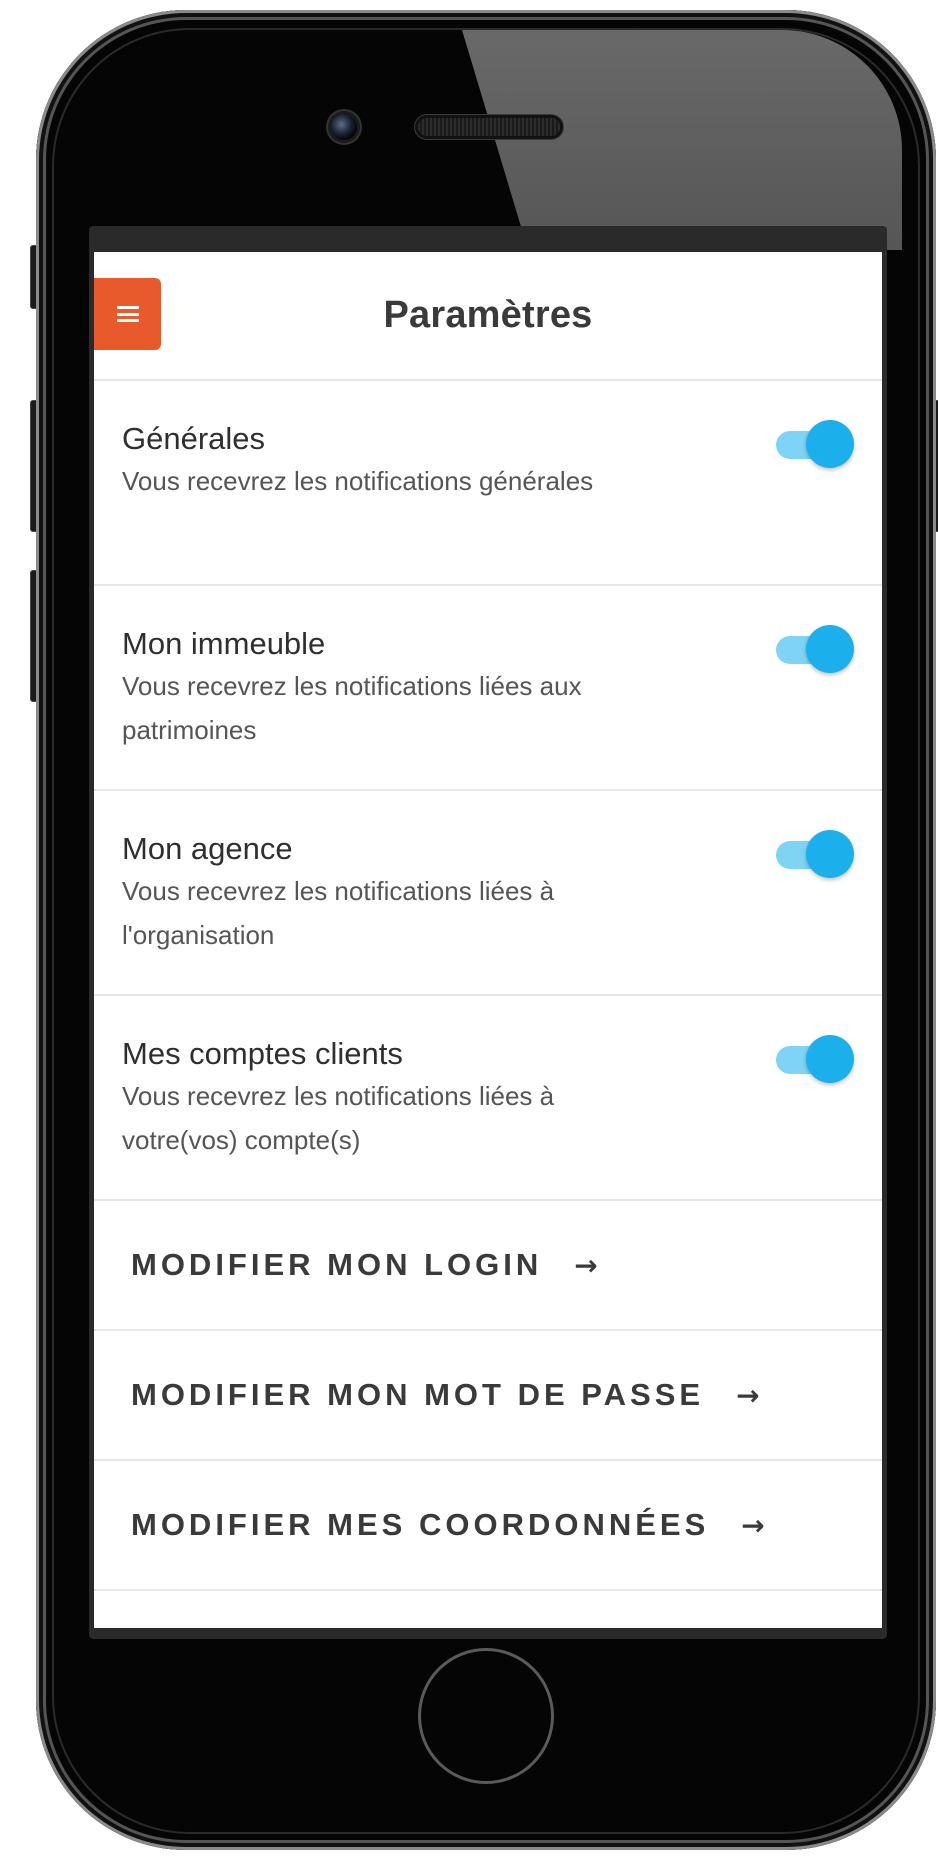 The width and height of the screenshot is (938, 1858). What do you see at coordinates (486, 1716) in the screenshot?
I see `home-button` at bounding box center [486, 1716].